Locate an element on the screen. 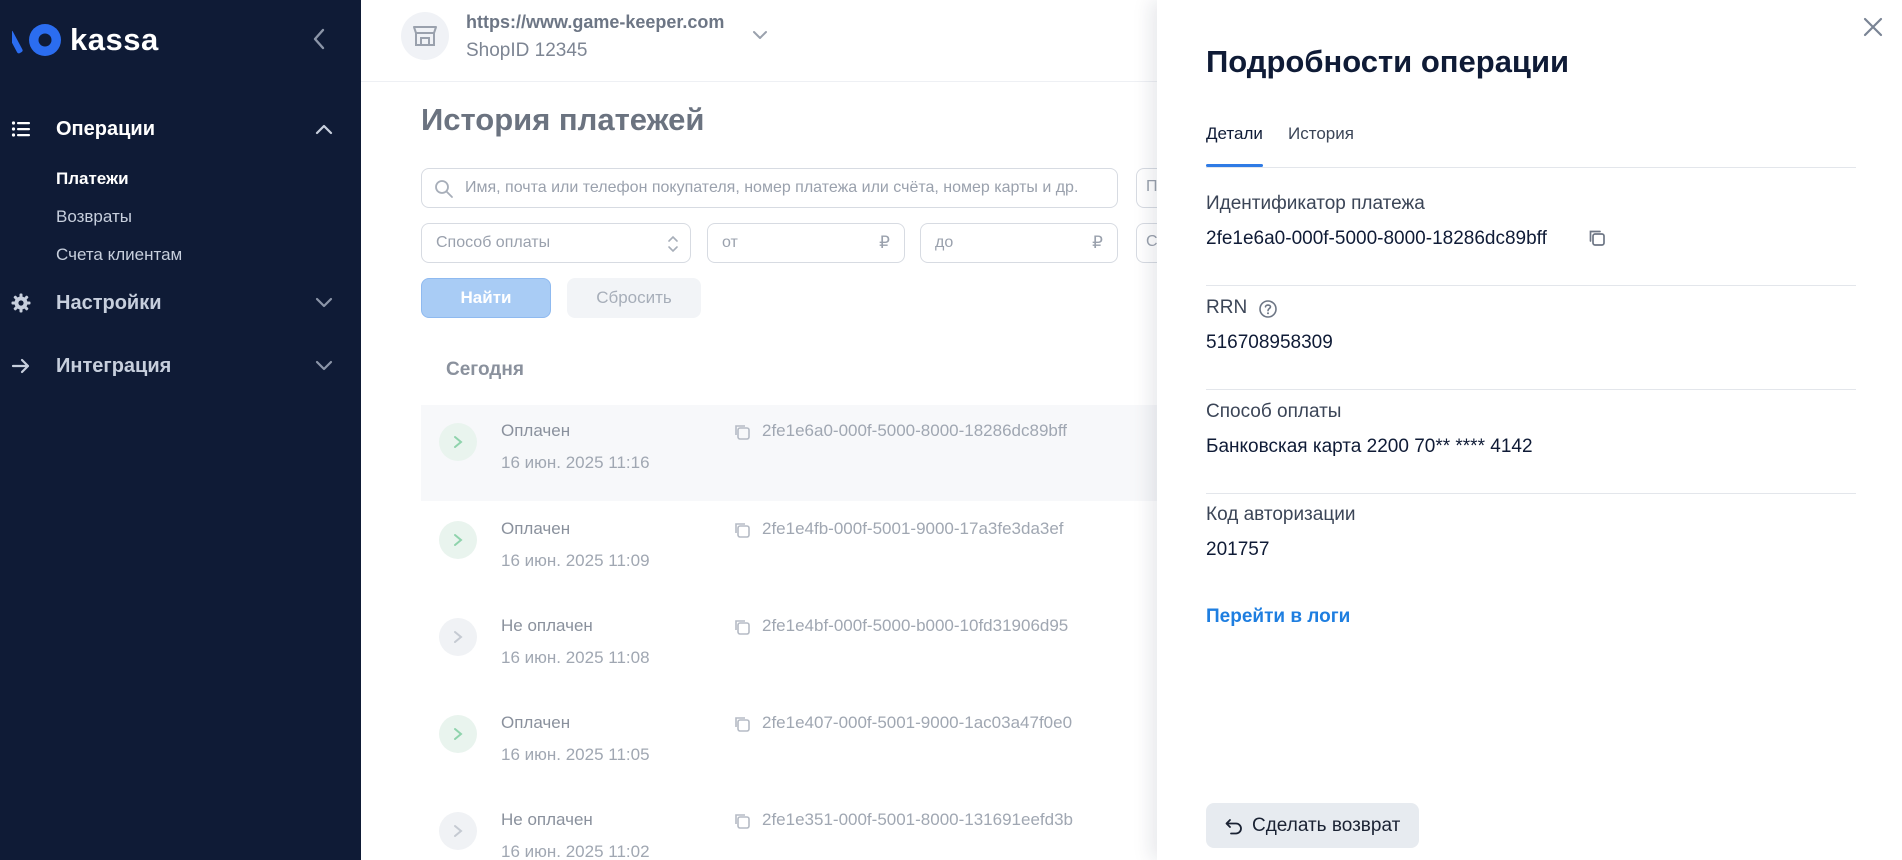  gear-icon is located at coordinates (21, 303).